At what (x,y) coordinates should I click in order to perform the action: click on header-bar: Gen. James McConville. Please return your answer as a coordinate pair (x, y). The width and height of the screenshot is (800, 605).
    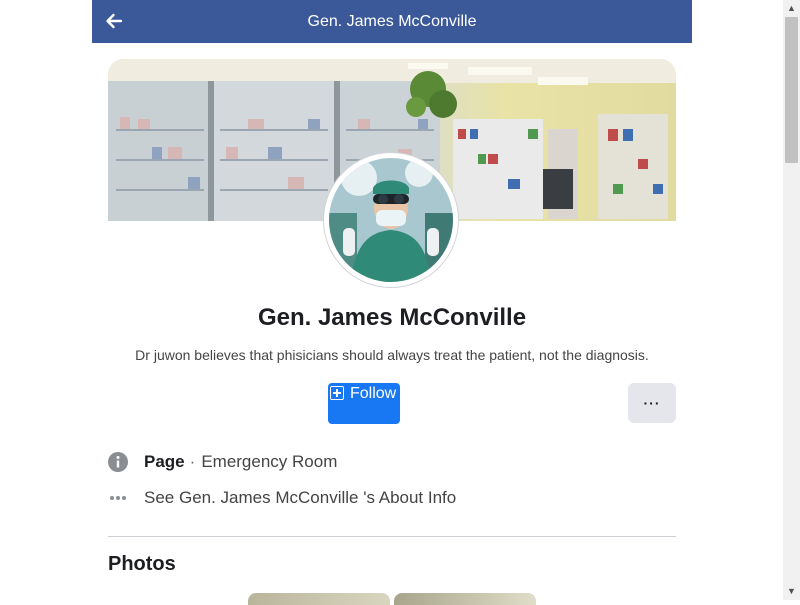
    Looking at the image, I should click on (392, 21).